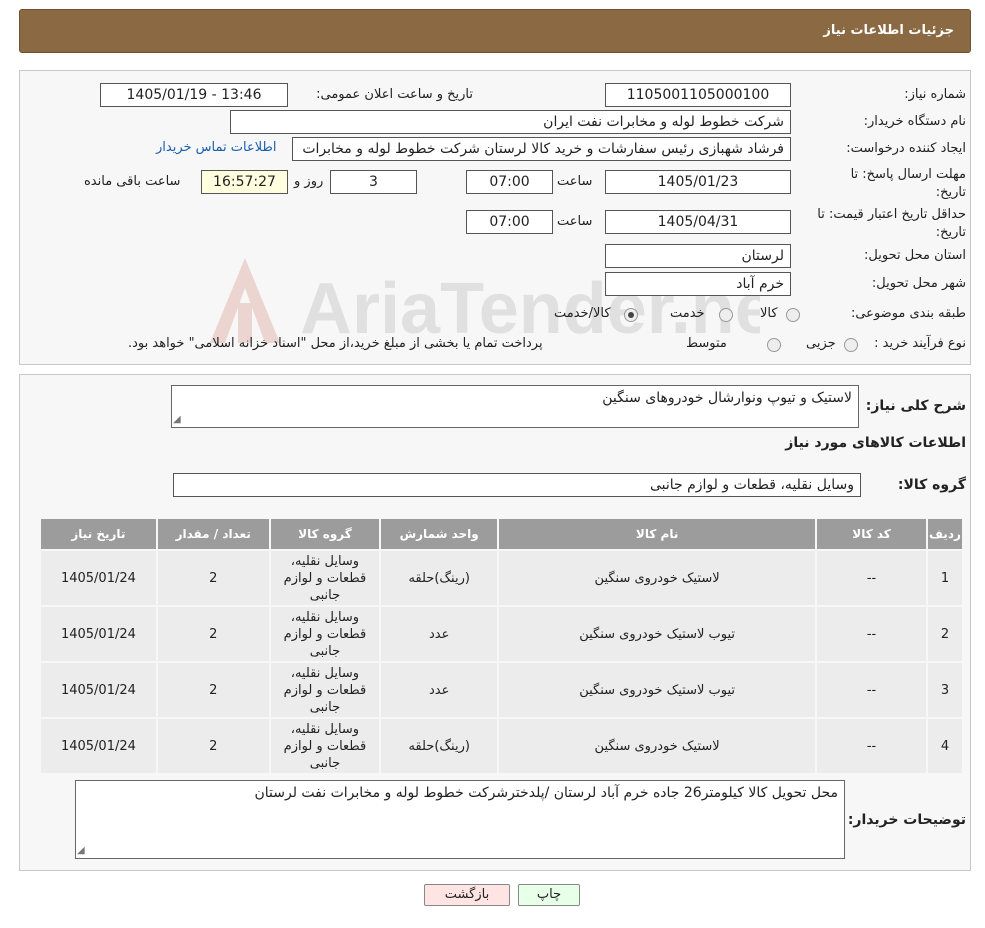 Image resolution: width=985 pixels, height=928 pixels. Describe the element at coordinates (216, 147) in the screenshot. I see `contact-info-link: اطلاعات تماس خریدار` at that location.